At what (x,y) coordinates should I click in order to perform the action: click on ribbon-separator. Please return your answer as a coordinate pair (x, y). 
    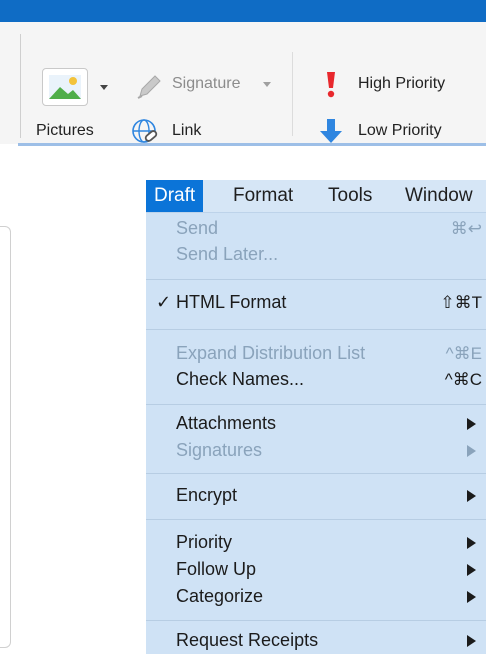
    Looking at the image, I should click on (292, 94).